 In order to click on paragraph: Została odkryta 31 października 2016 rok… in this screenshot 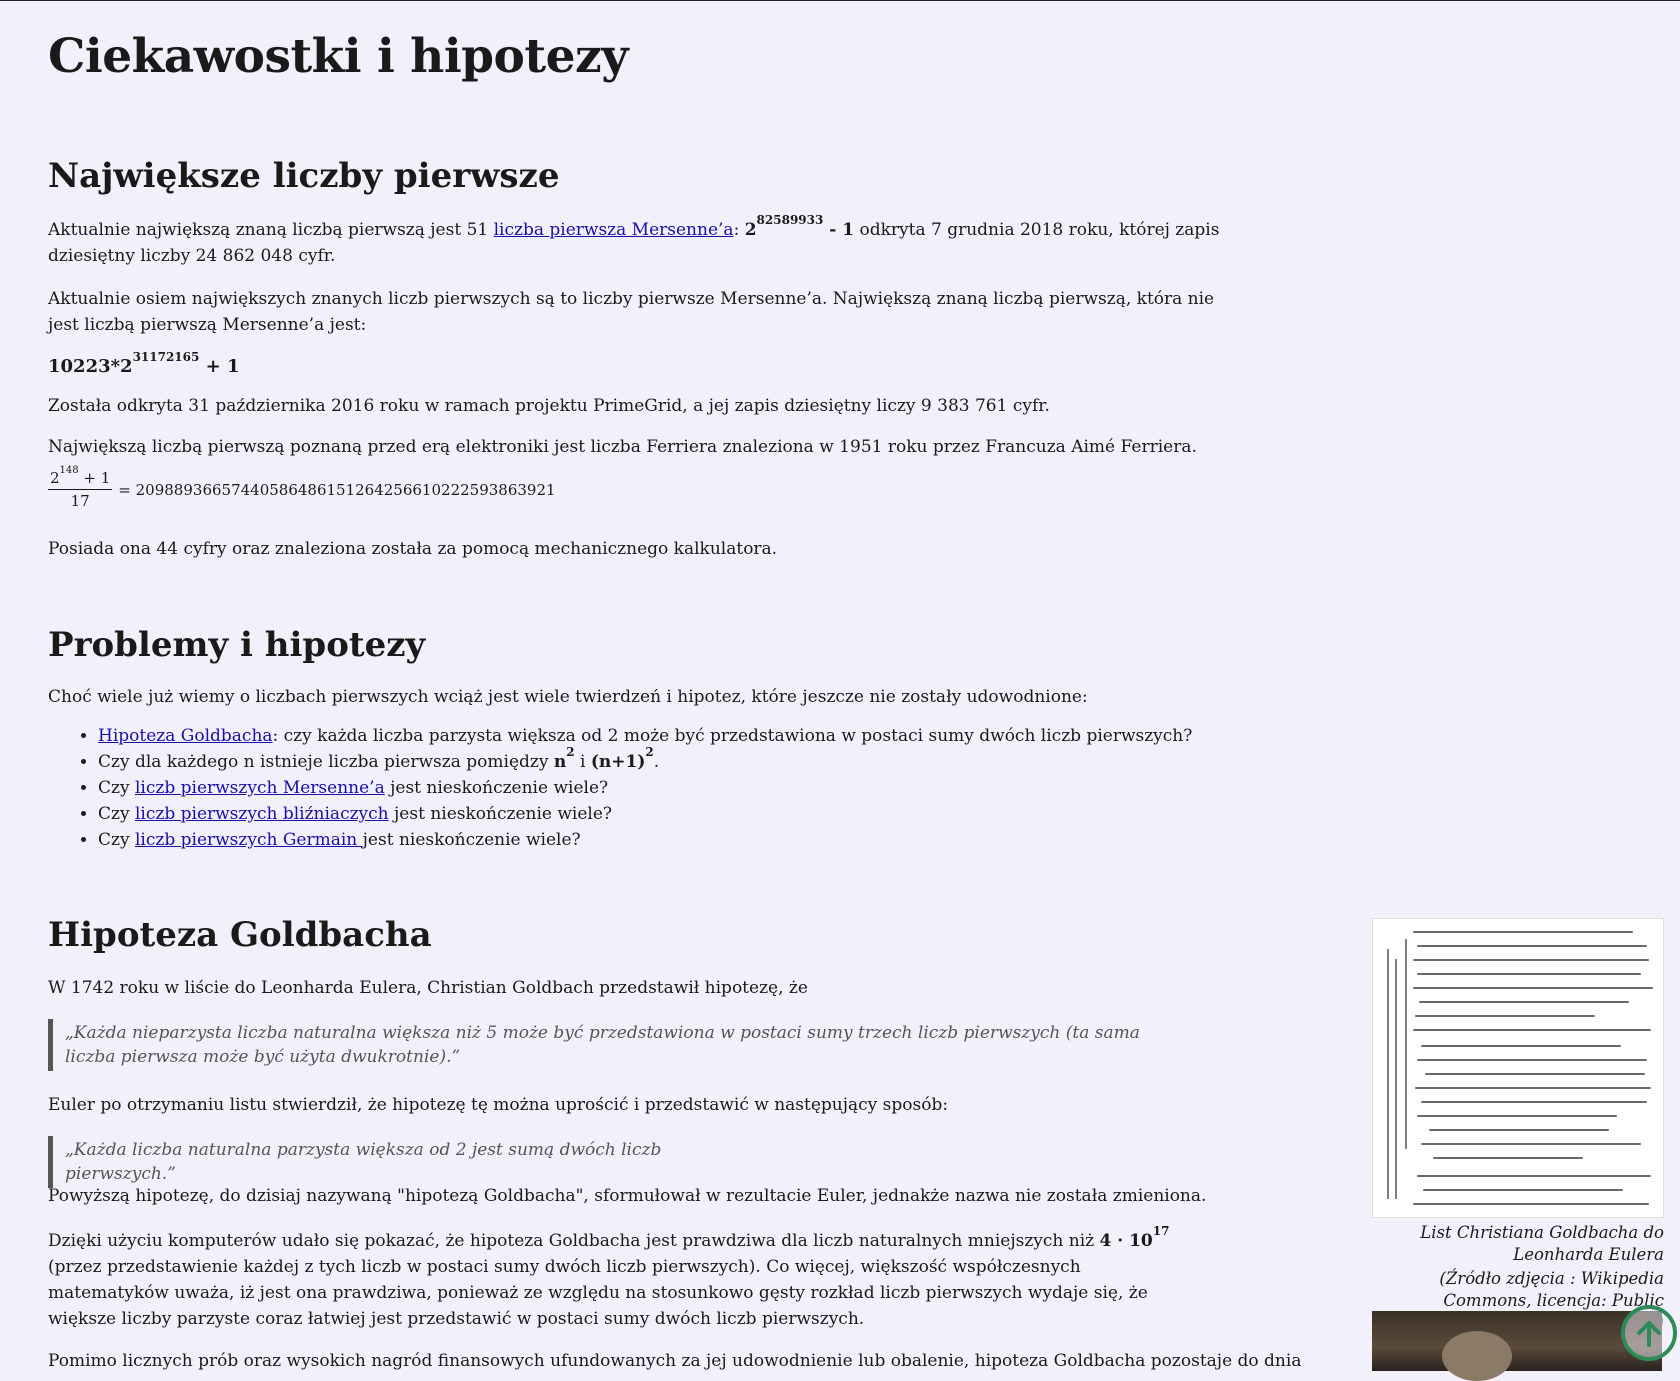, I will do `click(549, 406)`.